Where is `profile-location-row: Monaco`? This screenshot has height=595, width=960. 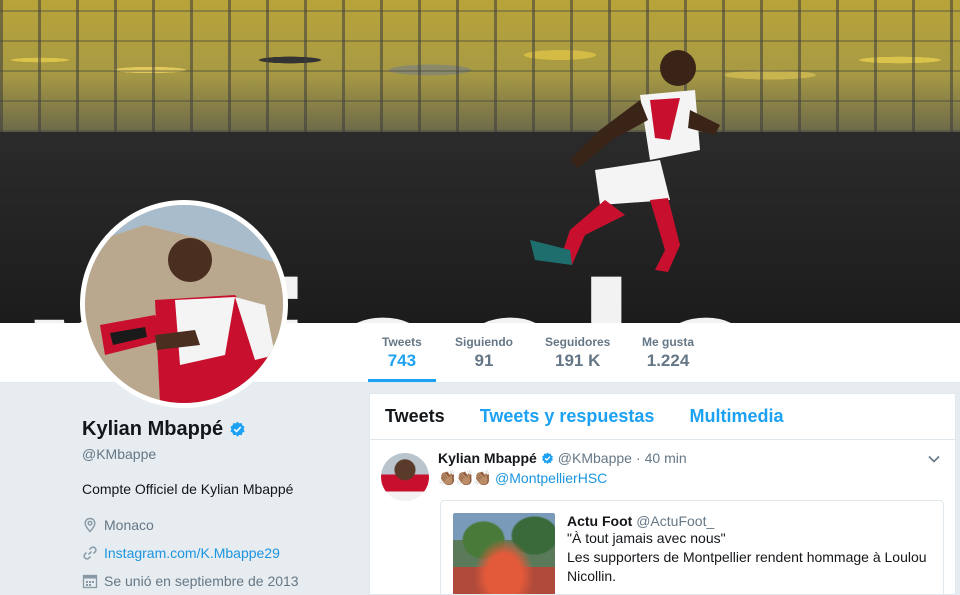 profile-location-row: Monaco is located at coordinates (217, 525).